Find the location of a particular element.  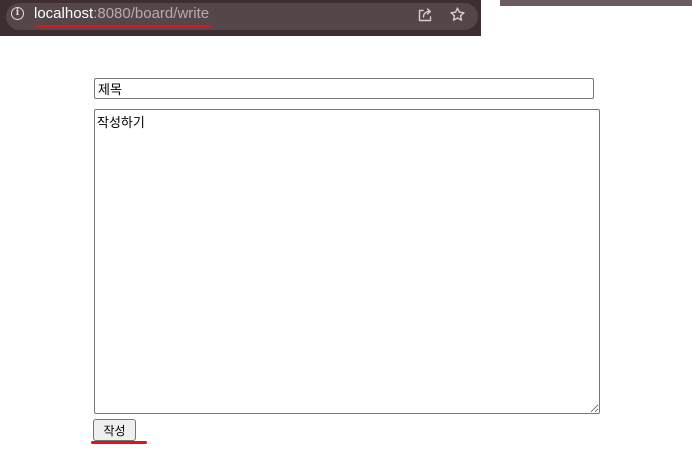

url-text: localhost:8080/board/write is located at coordinates (121, 13).